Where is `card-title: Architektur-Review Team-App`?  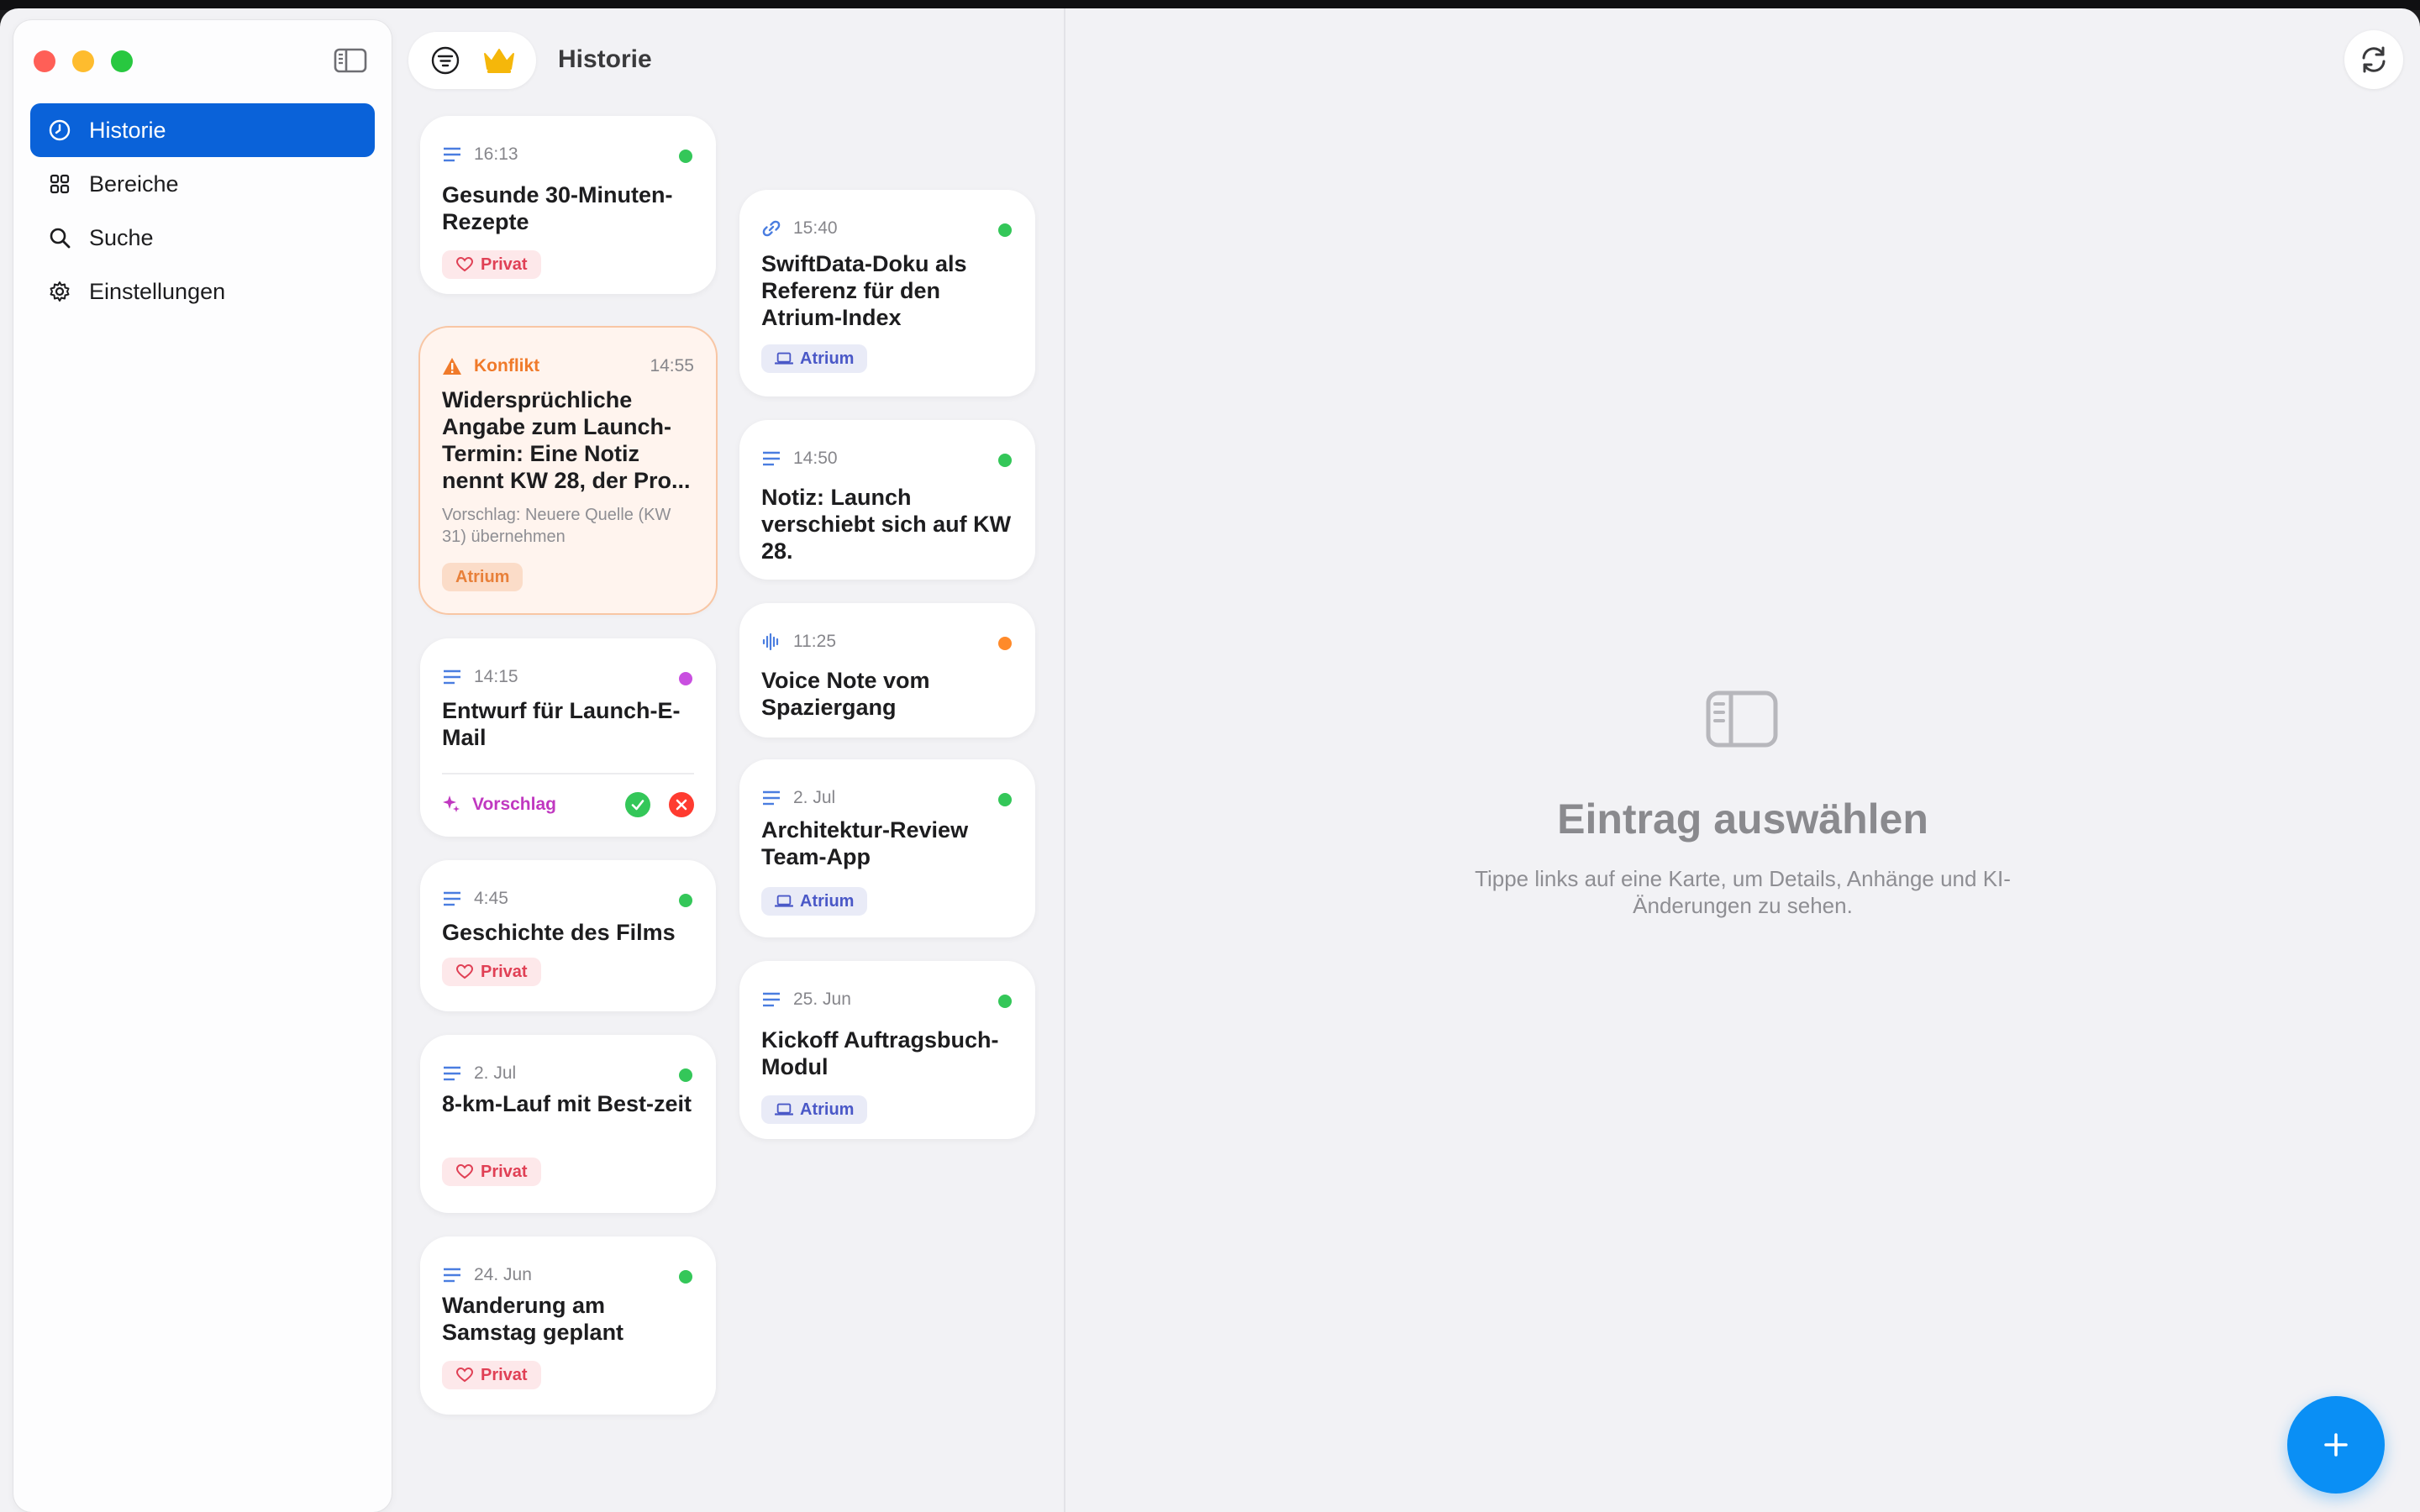
card-title: Architektur-Review Team-App is located at coordinates (865, 843).